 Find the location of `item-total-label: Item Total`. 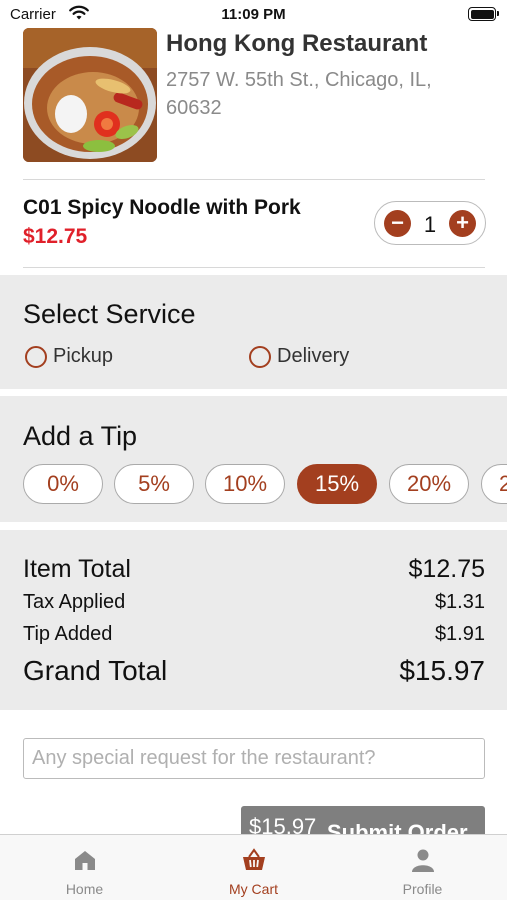

item-total-label: Item Total is located at coordinates (77, 569).